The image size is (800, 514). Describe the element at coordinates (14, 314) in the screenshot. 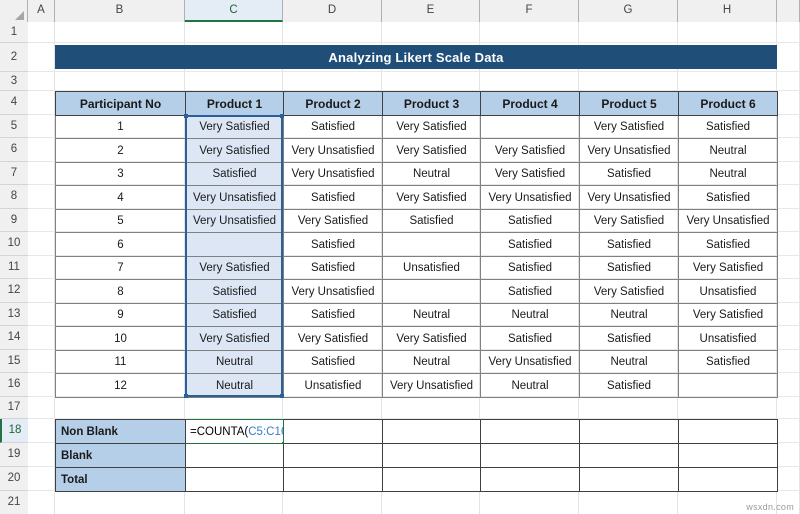

I see `row-header-13: 13` at that location.